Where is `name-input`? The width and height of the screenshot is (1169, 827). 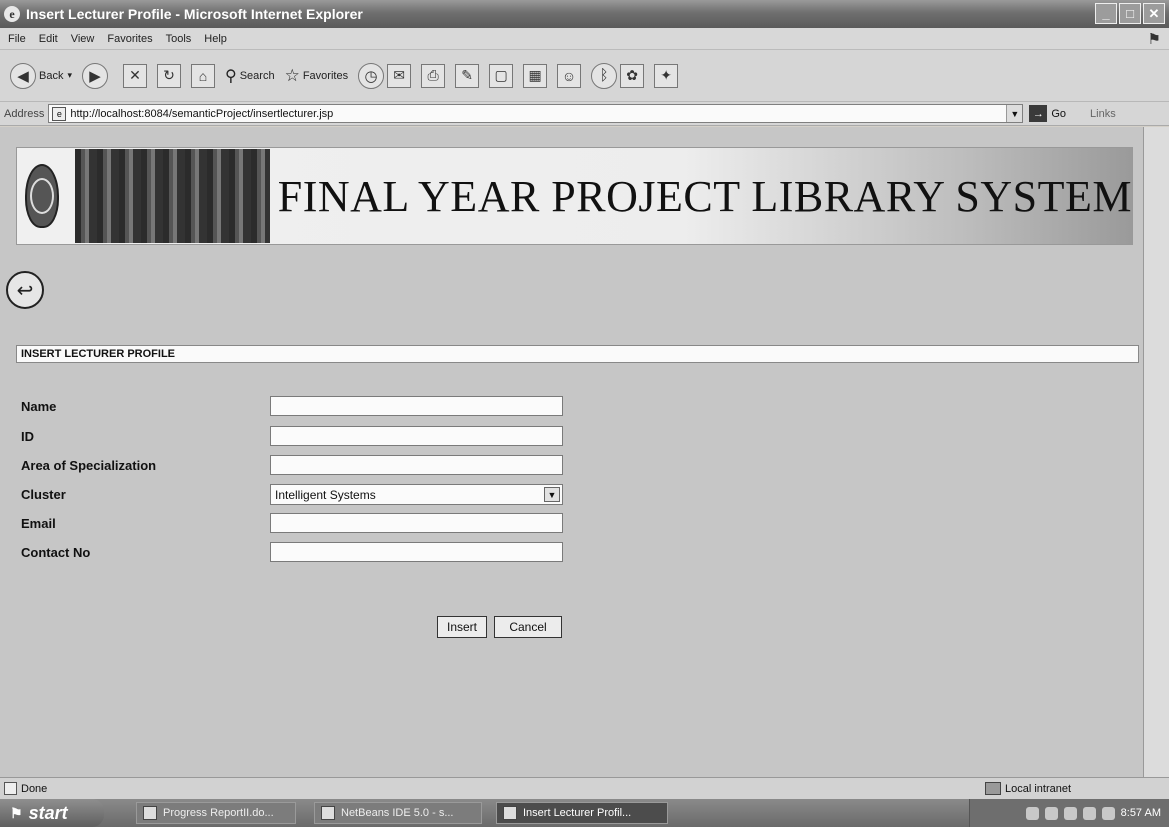 name-input is located at coordinates (416, 406).